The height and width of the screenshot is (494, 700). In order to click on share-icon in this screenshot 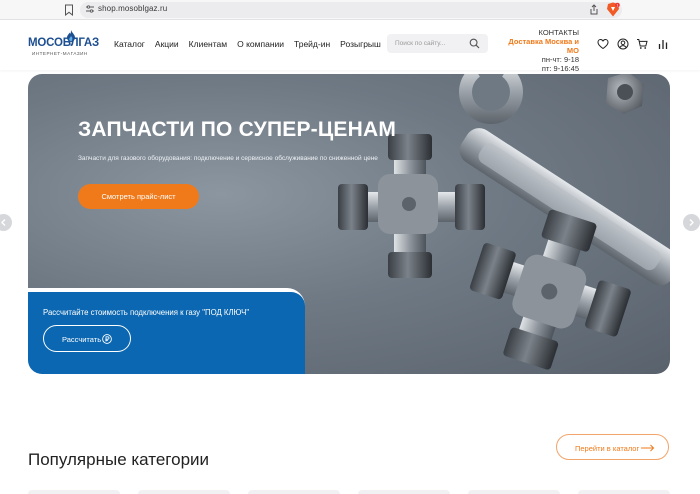, I will do `click(594, 9)`.